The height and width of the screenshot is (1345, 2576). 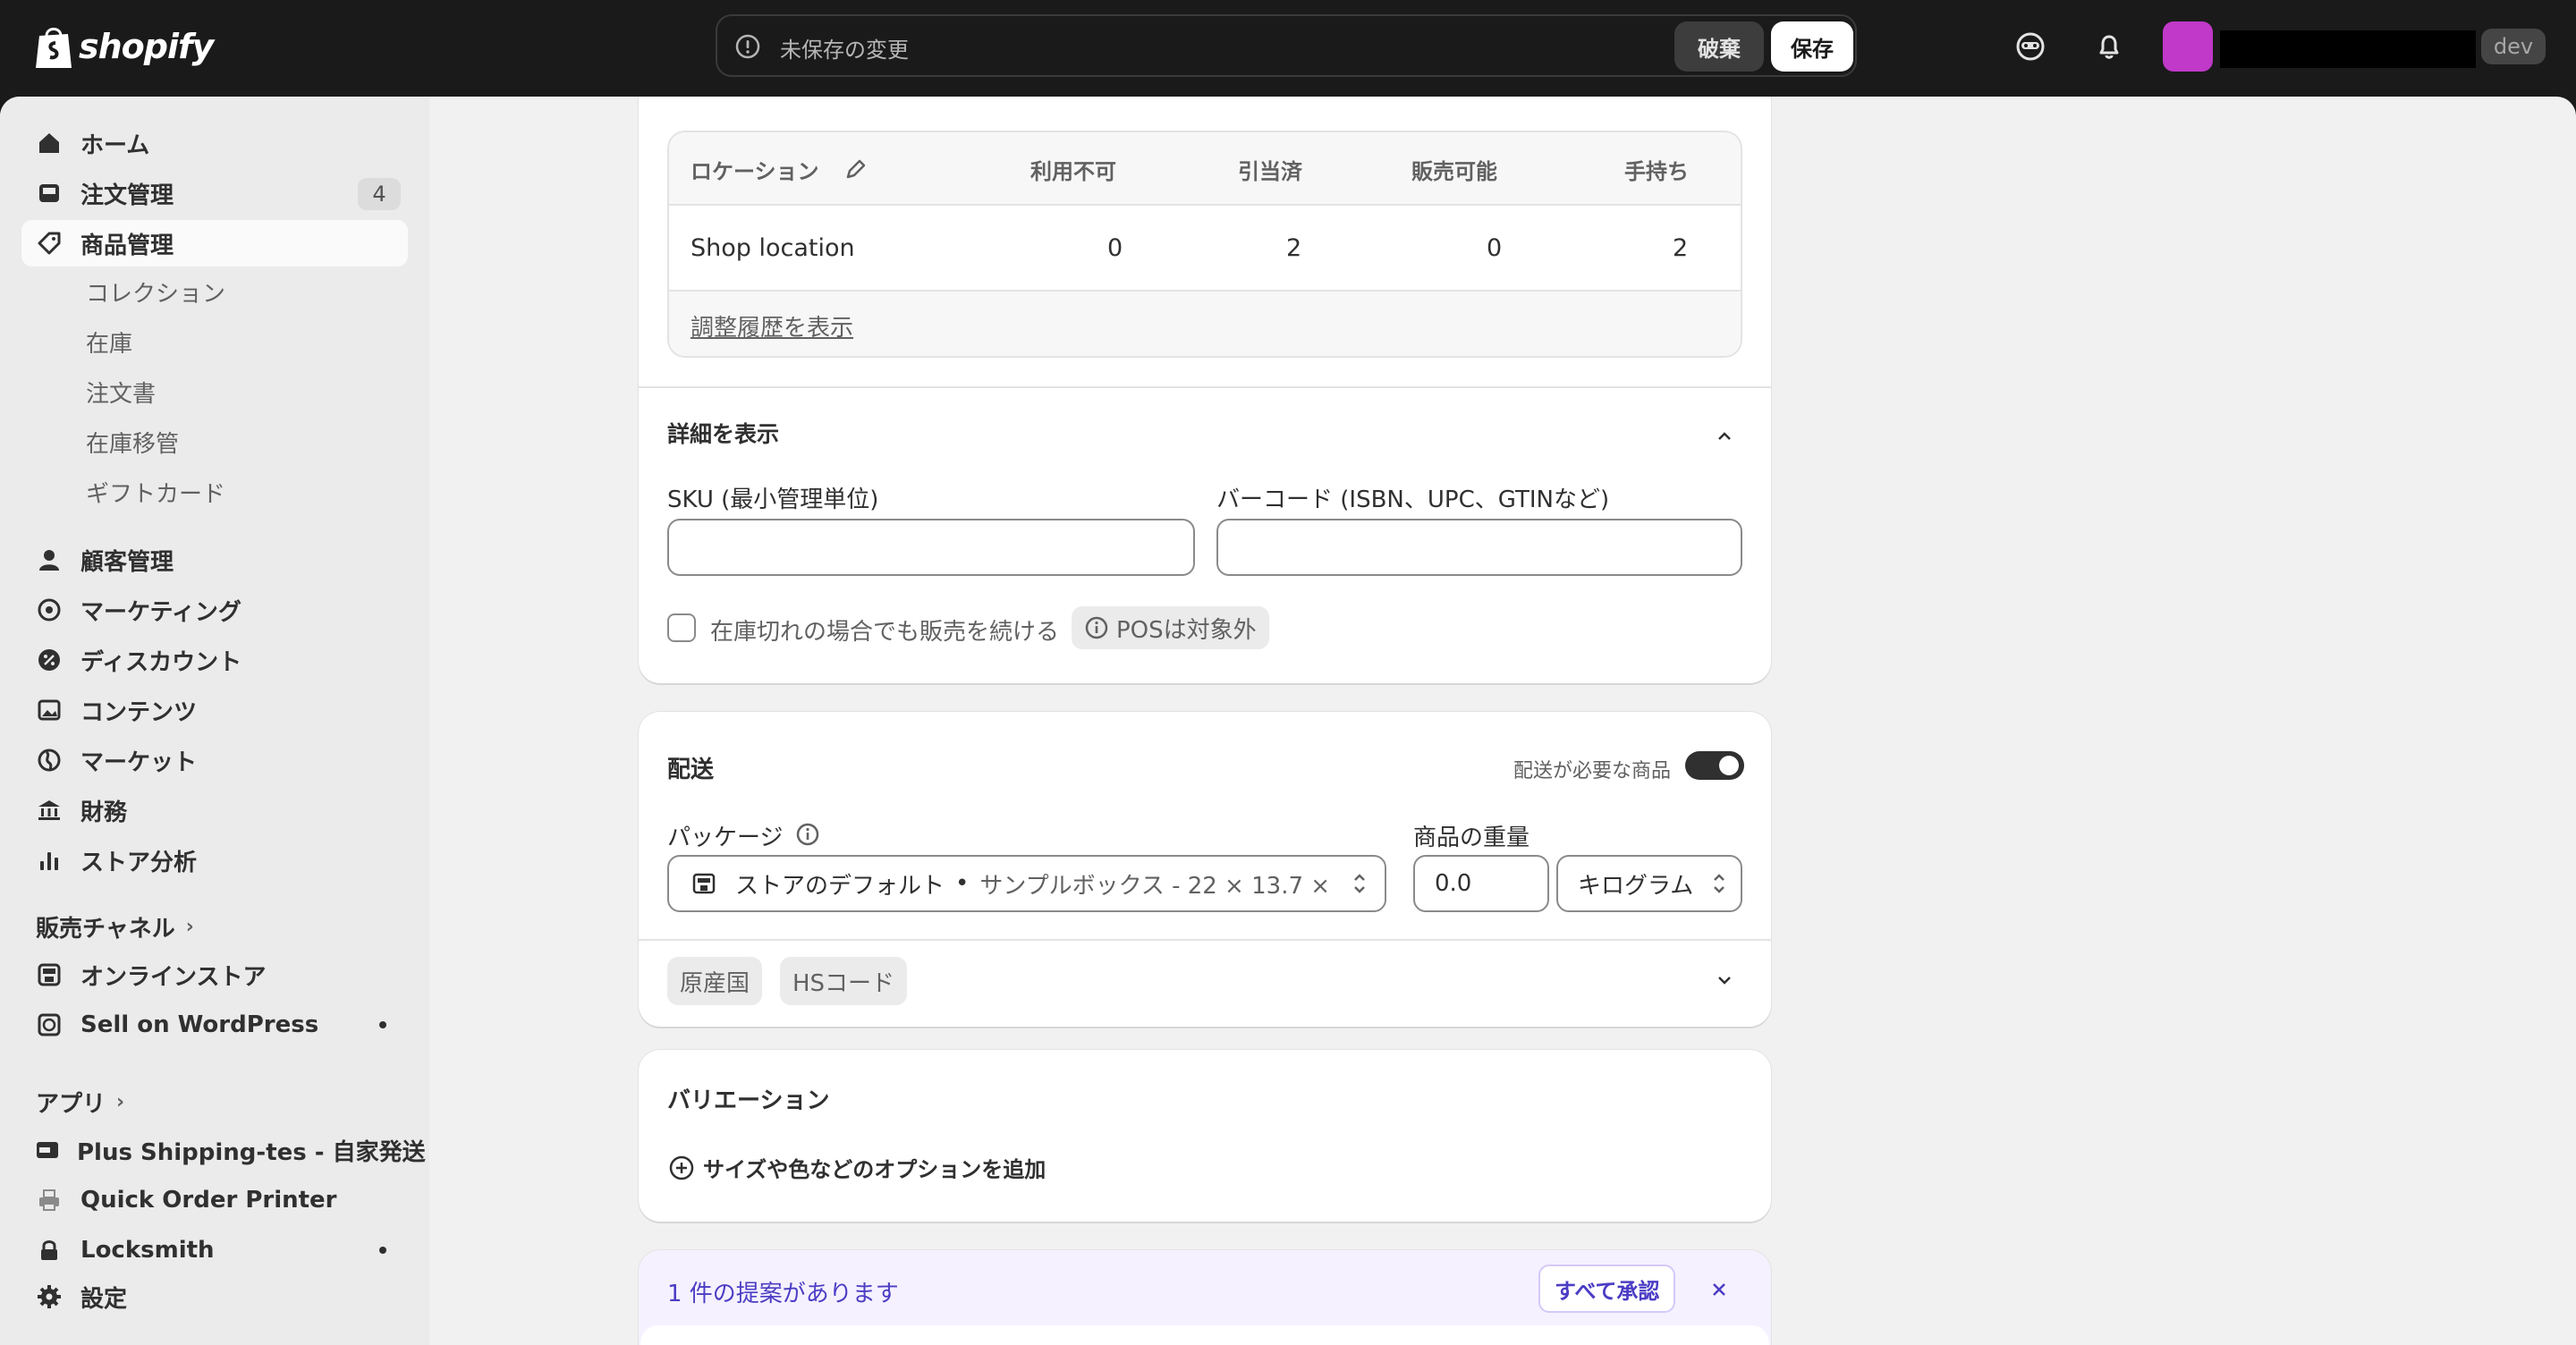 I want to click on add-option-button: サイズや色などのオプションを追加, so click(x=856, y=1167).